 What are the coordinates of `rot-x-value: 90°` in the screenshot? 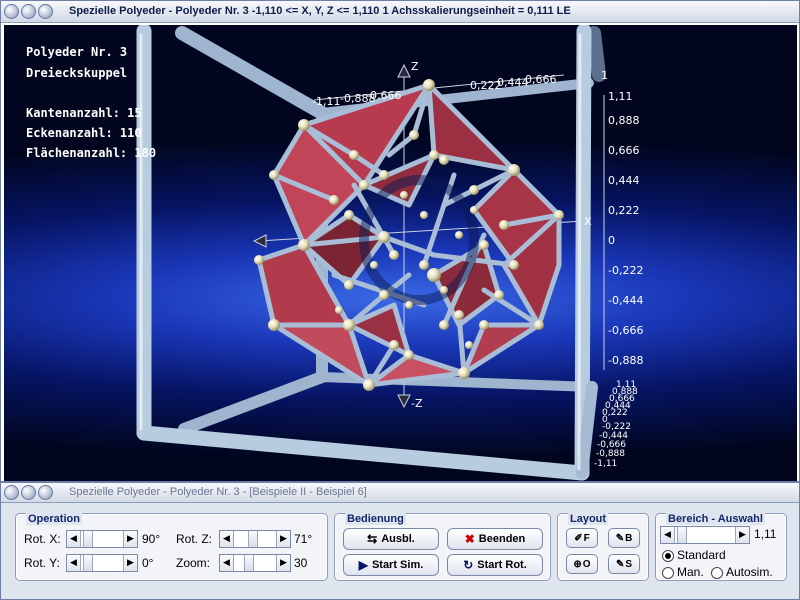 It's located at (151, 539).